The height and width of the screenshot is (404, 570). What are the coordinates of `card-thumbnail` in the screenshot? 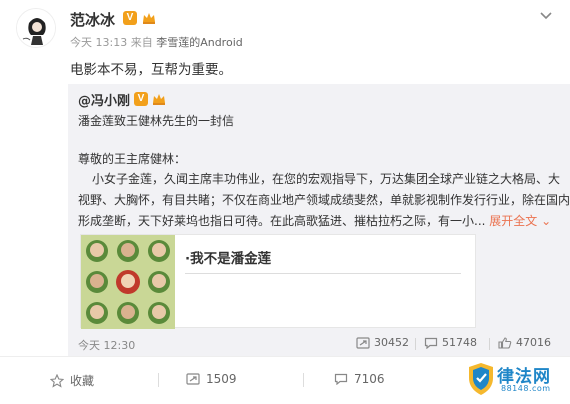 It's located at (128, 282).